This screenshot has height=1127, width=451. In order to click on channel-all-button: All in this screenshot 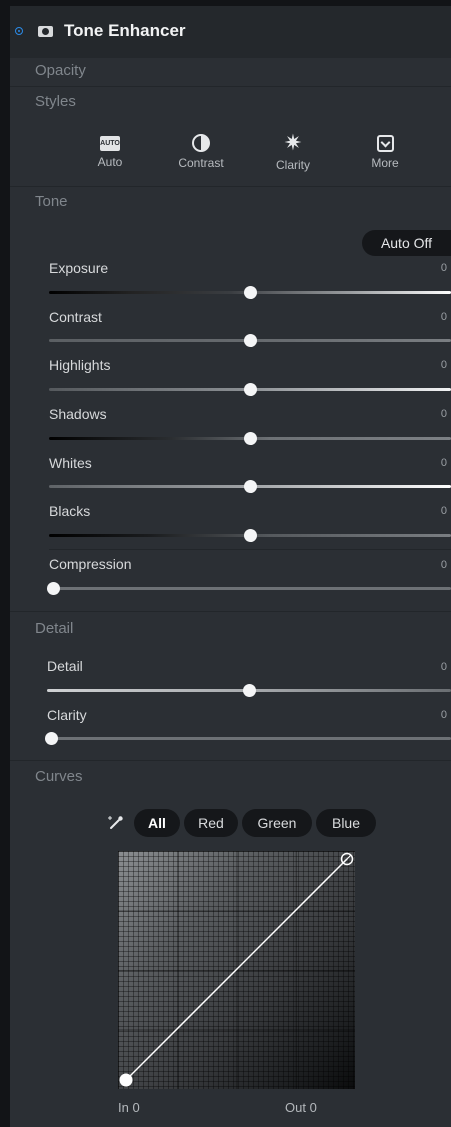, I will do `click(157, 823)`.